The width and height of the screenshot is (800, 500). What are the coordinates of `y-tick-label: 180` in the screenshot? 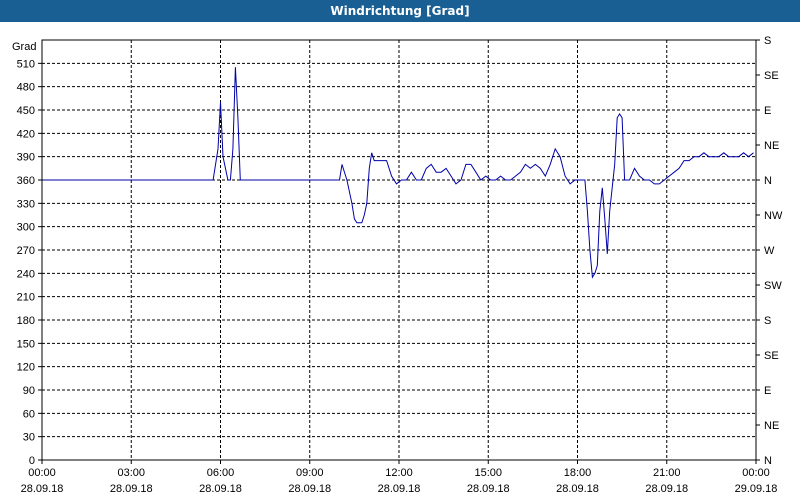 It's located at (26, 321).